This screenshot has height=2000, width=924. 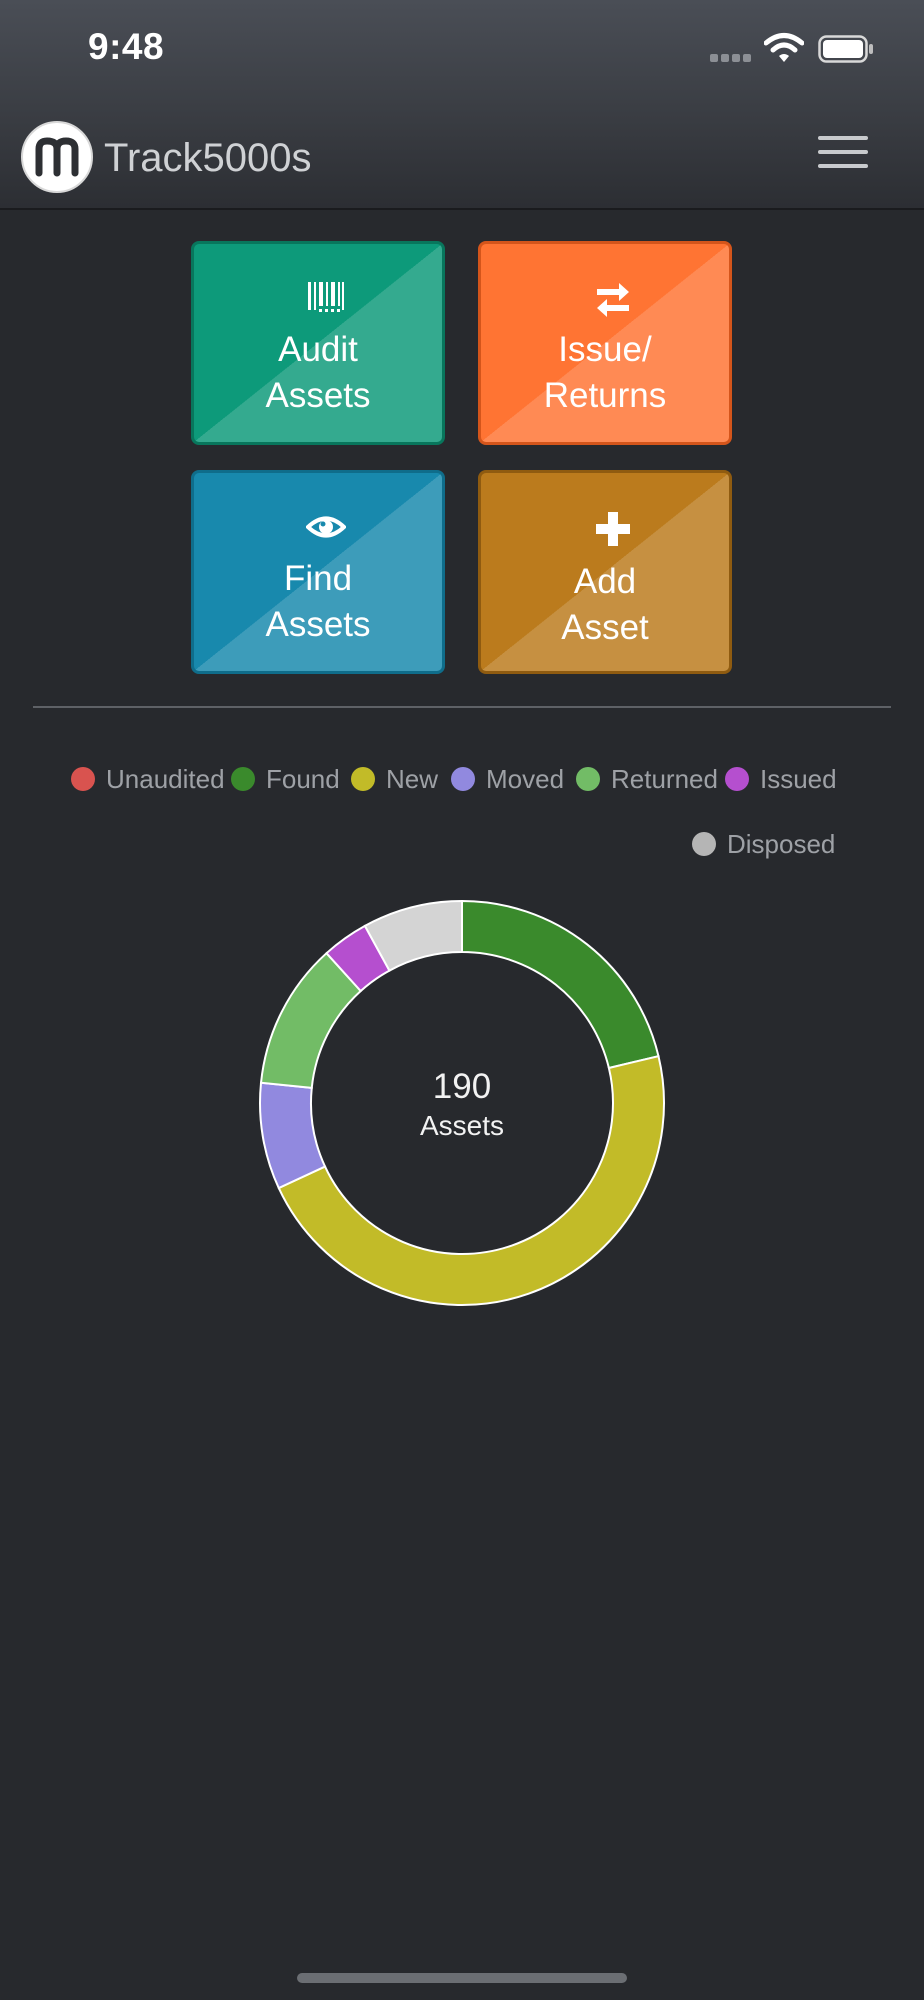 I want to click on status-time: 9:48, so click(x=126, y=46).